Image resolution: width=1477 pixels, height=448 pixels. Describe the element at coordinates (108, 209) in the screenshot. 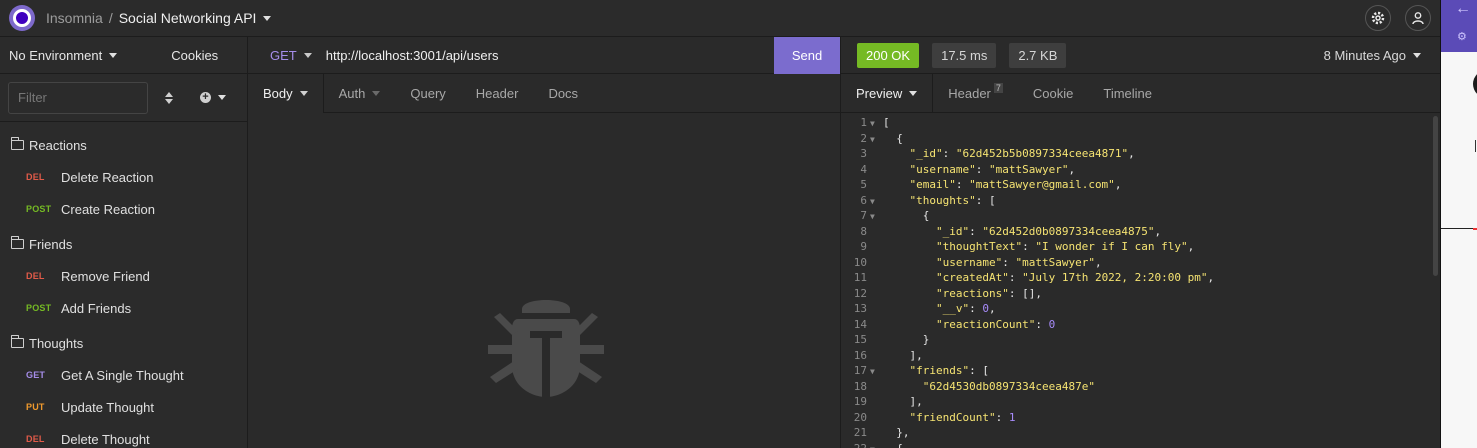

I see `request-label: Create Reaction` at that location.